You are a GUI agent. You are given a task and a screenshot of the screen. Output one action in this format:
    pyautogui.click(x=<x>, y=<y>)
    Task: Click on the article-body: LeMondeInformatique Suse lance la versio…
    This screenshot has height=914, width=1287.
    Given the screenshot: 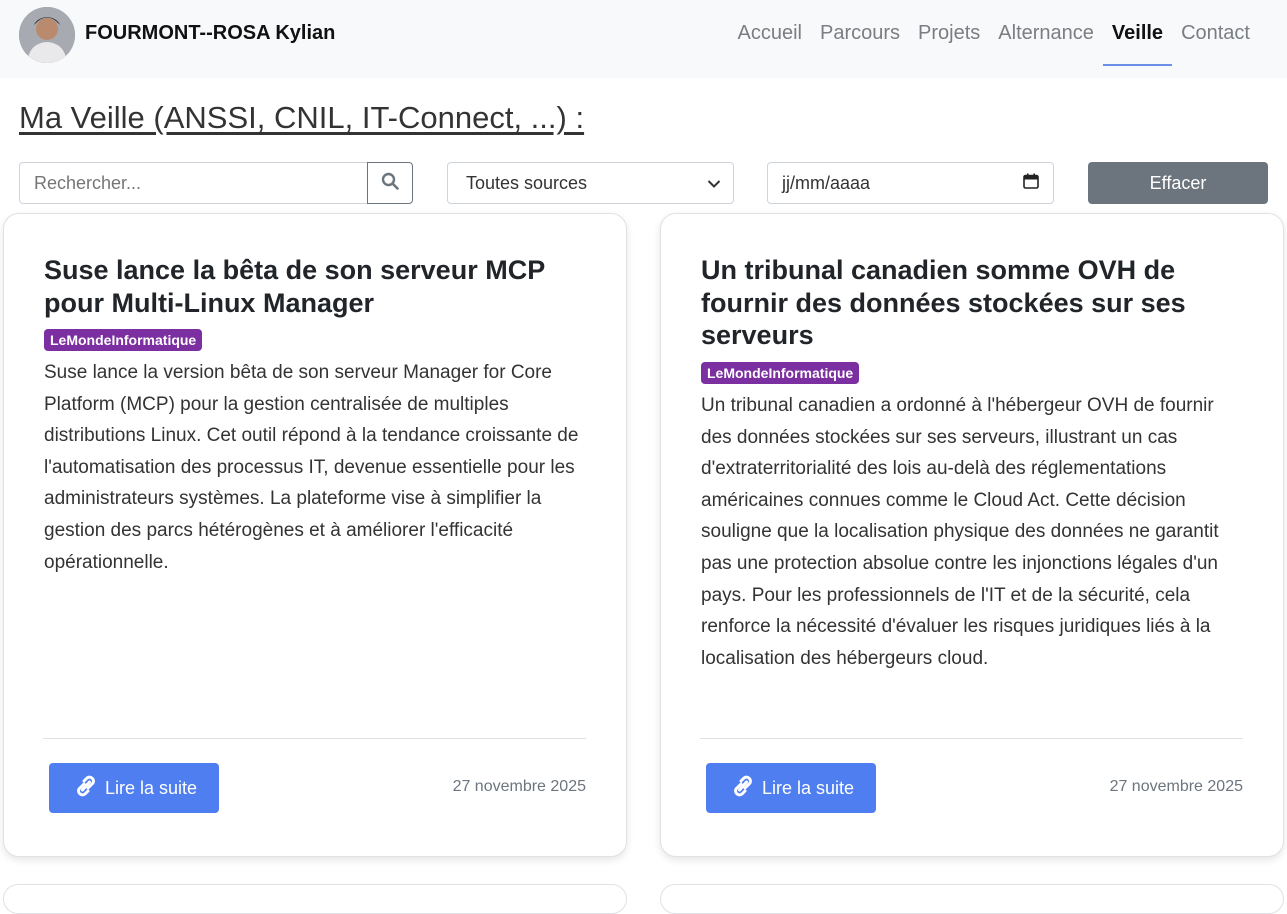 What is the action you would take?
    pyautogui.click(x=316, y=453)
    